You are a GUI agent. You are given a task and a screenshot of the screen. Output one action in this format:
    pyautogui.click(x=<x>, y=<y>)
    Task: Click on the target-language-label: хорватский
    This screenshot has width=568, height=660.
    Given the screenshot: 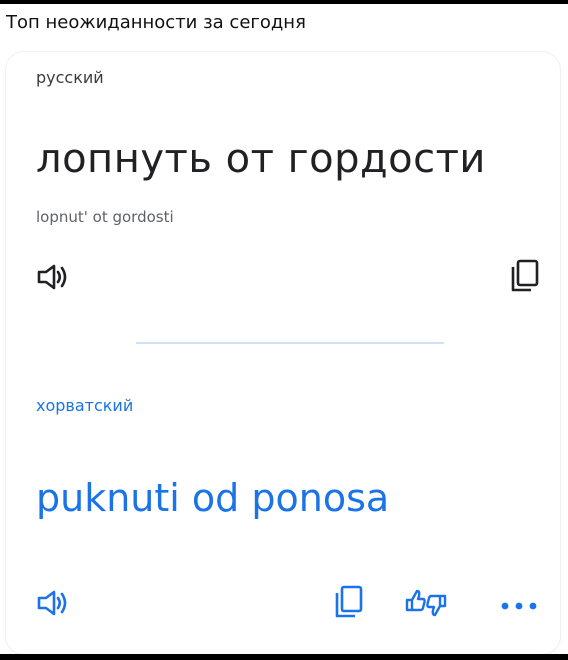 What is the action you would take?
    pyautogui.click(x=85, y=405)
    